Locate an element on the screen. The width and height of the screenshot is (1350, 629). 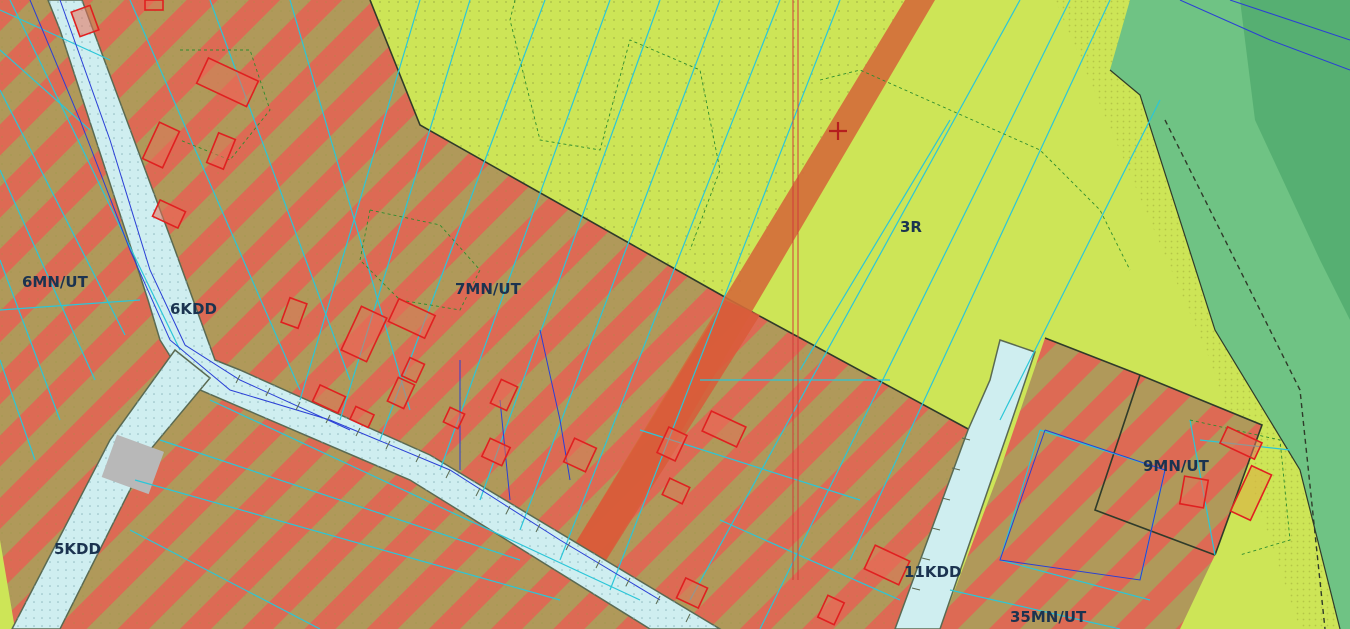
zone-label-6mn-ut: 6MN/UT is located at coordinates (55, 282).